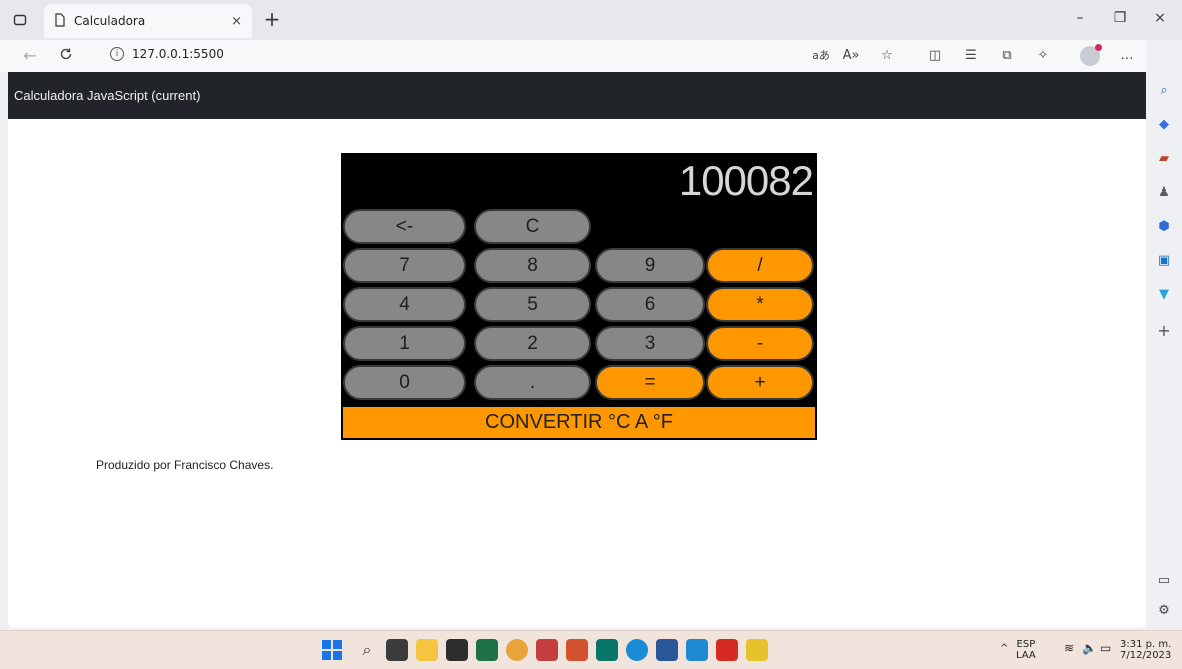 This screenshot has height=669, width=1182. What do you see at coordinates (457, 650) in the screenshot?
I see `store-icon` at bounding box center [457, 650].